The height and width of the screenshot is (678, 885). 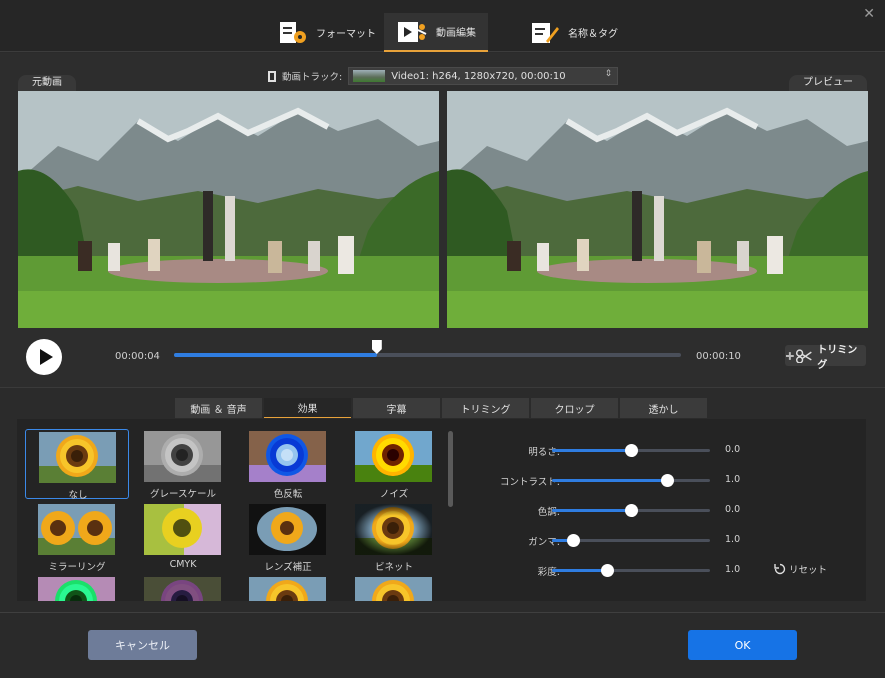 I want to click on close-icon: ✕, so click(x=869, y=14).